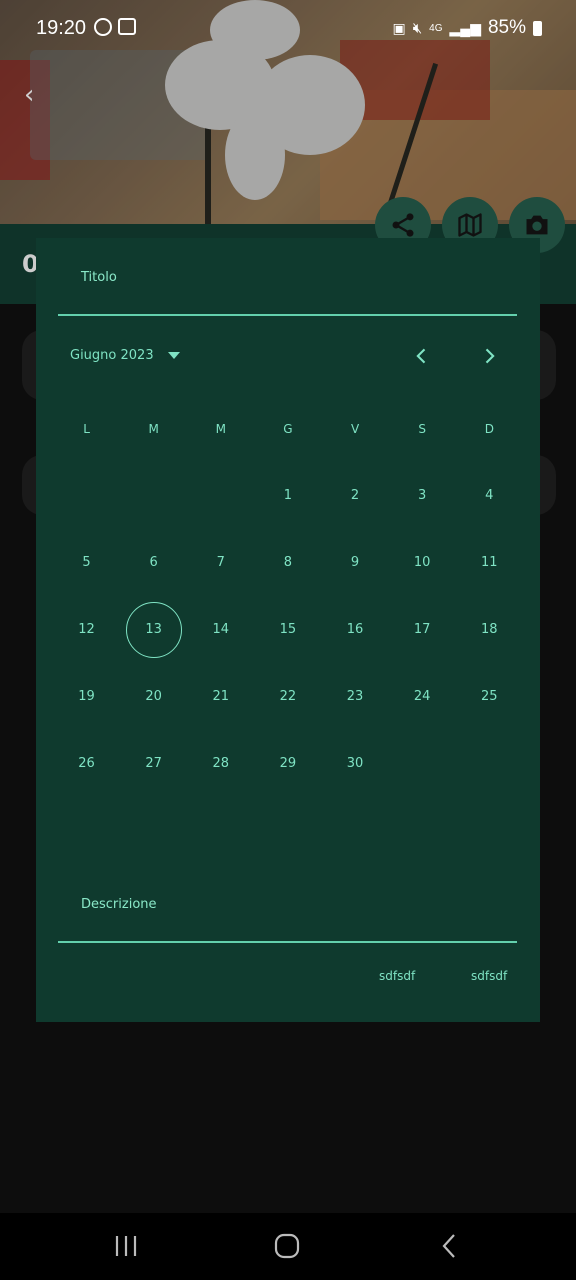 The width and height of the screenshot is (576, 1280). What do you see at coordinates (355, 429) in the screenshot?
I see `weekday-label: V` at bounding box center [355, 429].